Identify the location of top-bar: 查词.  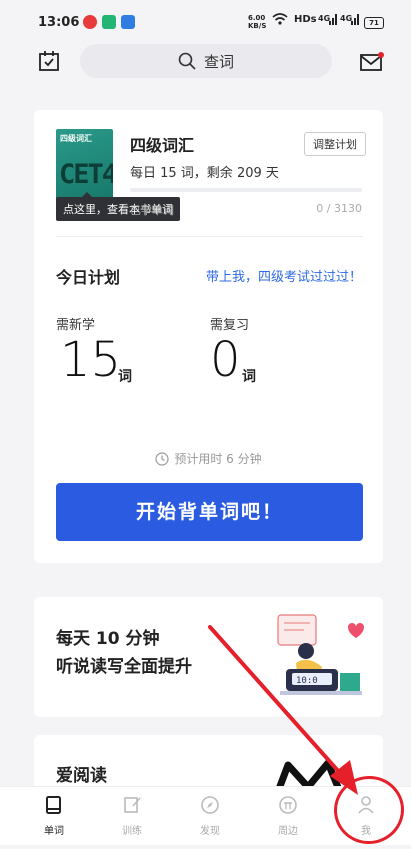
(205, 63).